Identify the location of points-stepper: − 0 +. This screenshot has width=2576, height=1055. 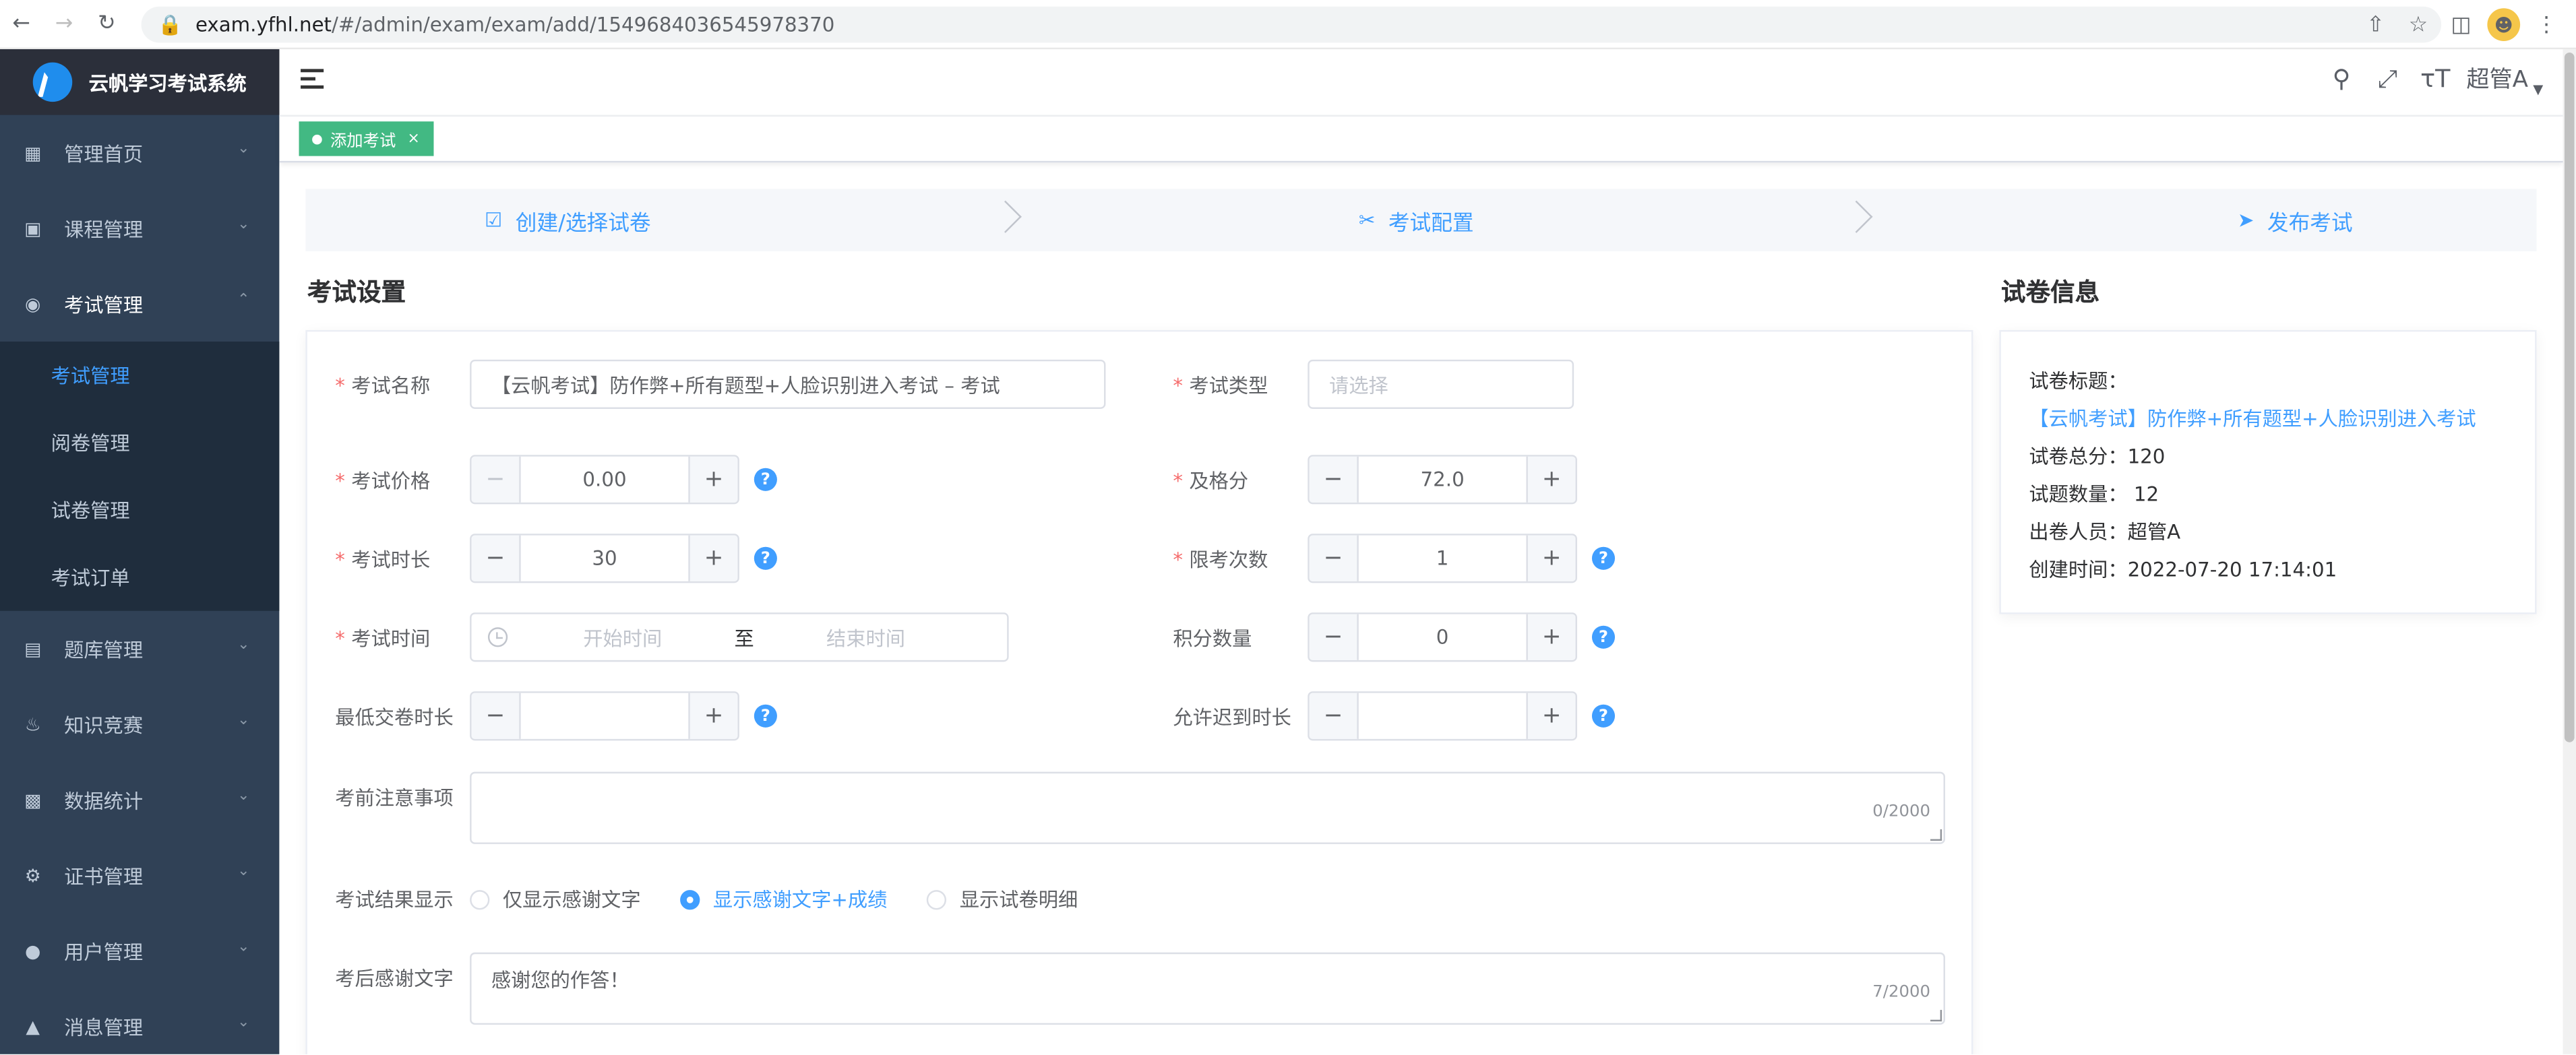
(1442, 637).